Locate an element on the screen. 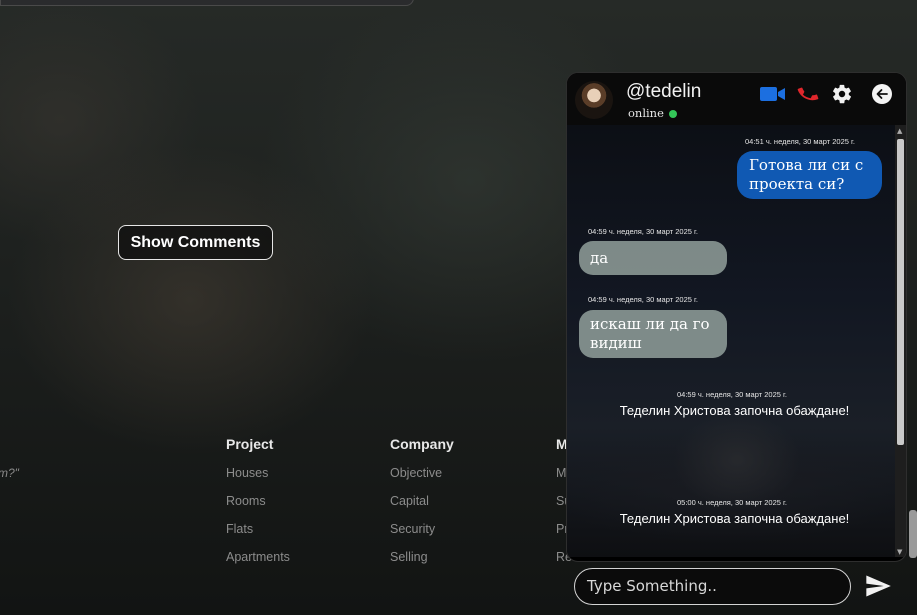 This screenshot has width=917, height=615. footer-link-apartments: Apartments is located at coordinates (258, 564).